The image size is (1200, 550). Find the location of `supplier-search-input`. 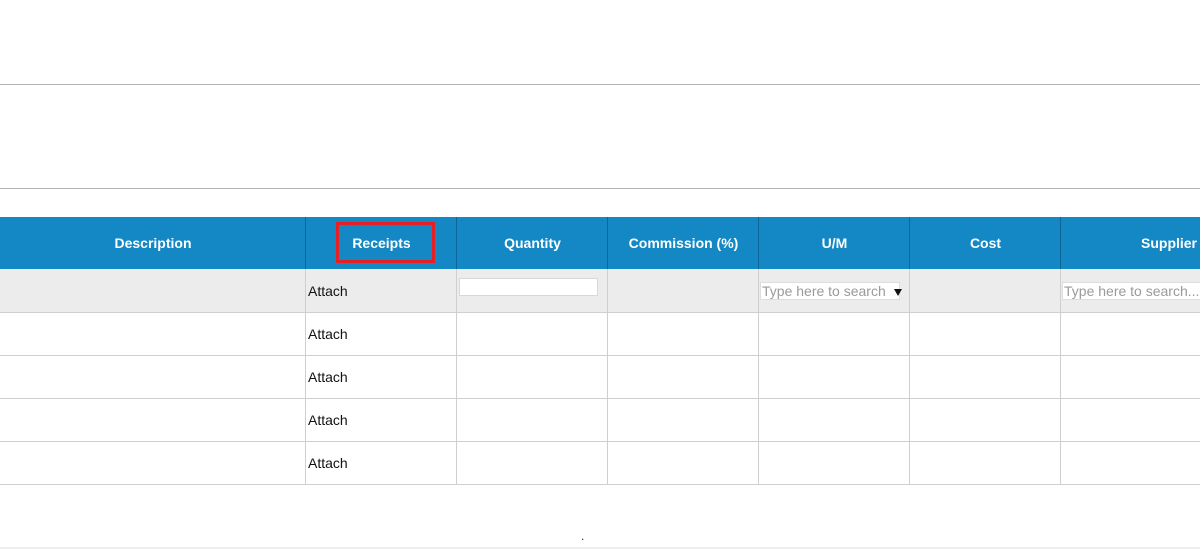

supplier-search-input is located at coordinates (1131, 291).